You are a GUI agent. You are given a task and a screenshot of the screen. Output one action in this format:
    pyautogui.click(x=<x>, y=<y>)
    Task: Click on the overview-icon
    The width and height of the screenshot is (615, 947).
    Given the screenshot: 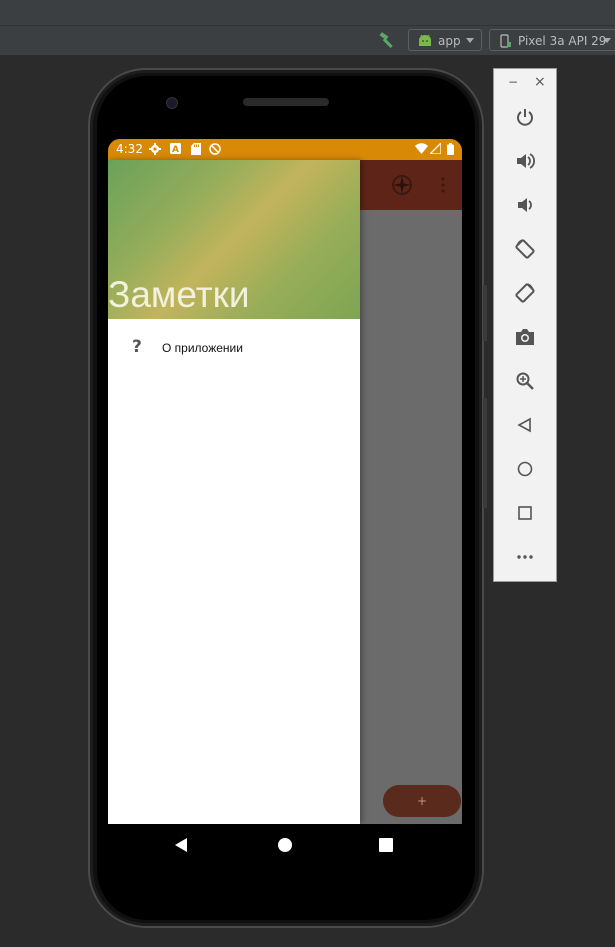 What is the action you would take?
    pyautogui.click(x=525, y=513)
    